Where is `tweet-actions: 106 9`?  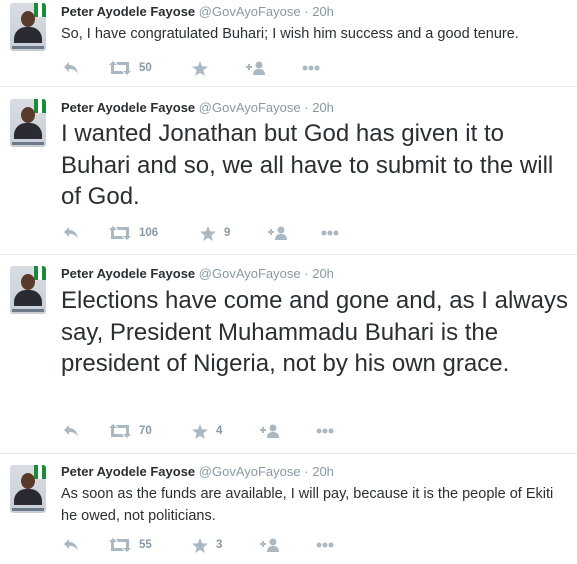
tweet-actions: 106 9 is located at coordinates (211, 233).